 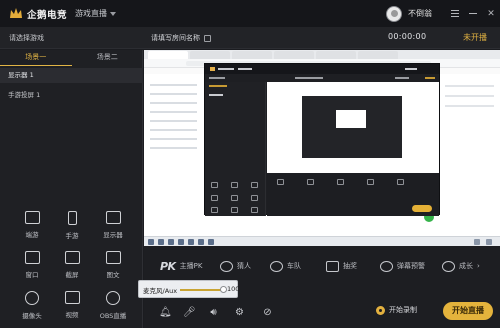 I want to click on tool-mobile-game: 手游, so click(x=72, y=224).